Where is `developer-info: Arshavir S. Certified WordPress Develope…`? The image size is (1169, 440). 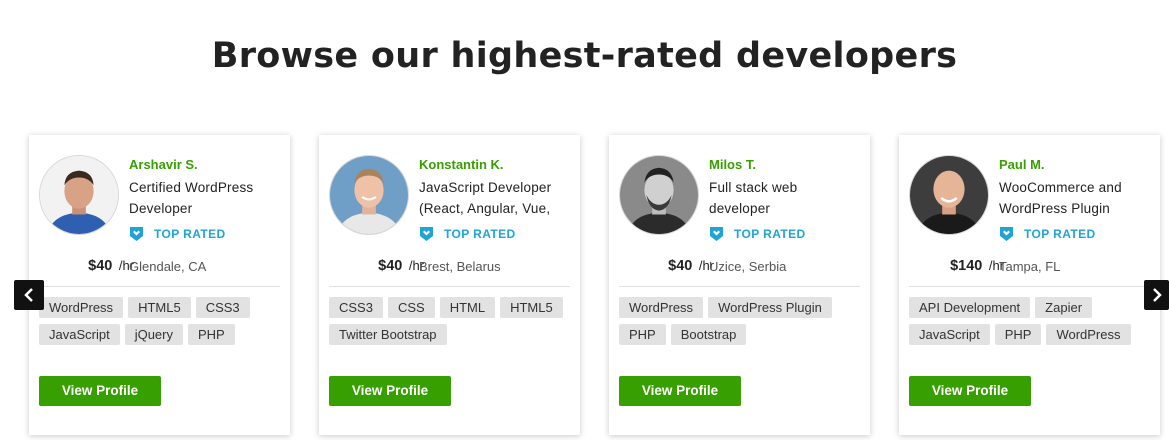 developer-info: Arshavir S. Certified WordPress Develope… is located at coordinates (204, 200).